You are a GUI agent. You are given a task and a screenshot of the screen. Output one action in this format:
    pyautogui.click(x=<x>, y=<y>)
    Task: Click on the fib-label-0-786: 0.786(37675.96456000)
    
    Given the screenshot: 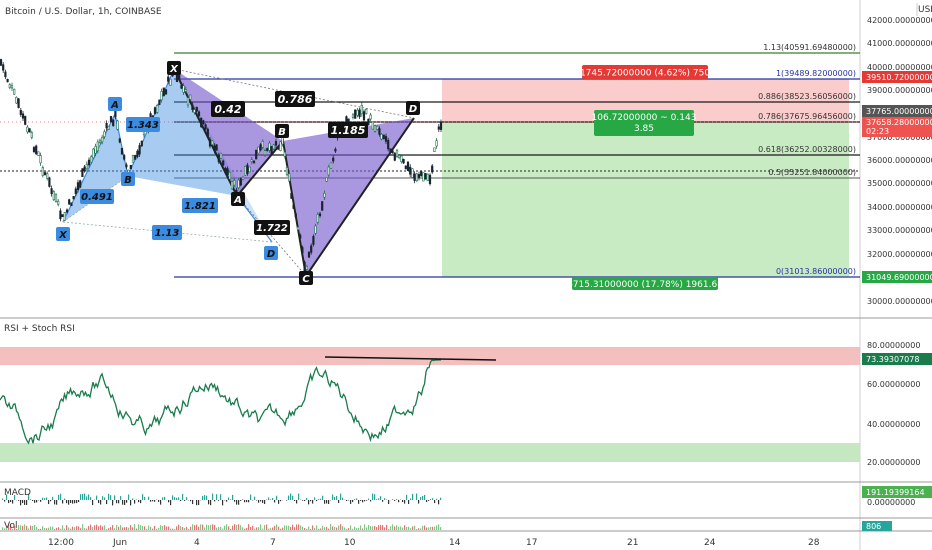 What is the action you would take?
    pyautogui.click(x=807, y=116)
    